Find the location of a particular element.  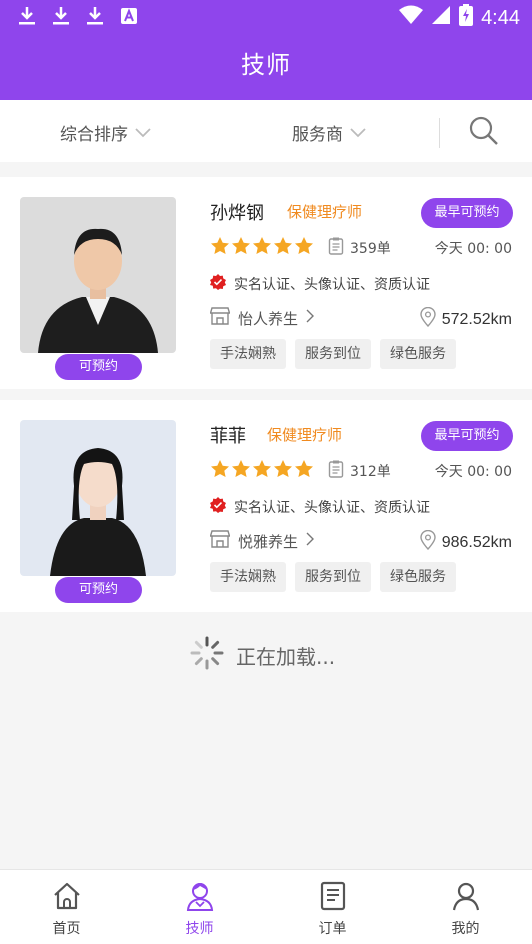

tab-label: 技师 is located at coordinates (199, 929).